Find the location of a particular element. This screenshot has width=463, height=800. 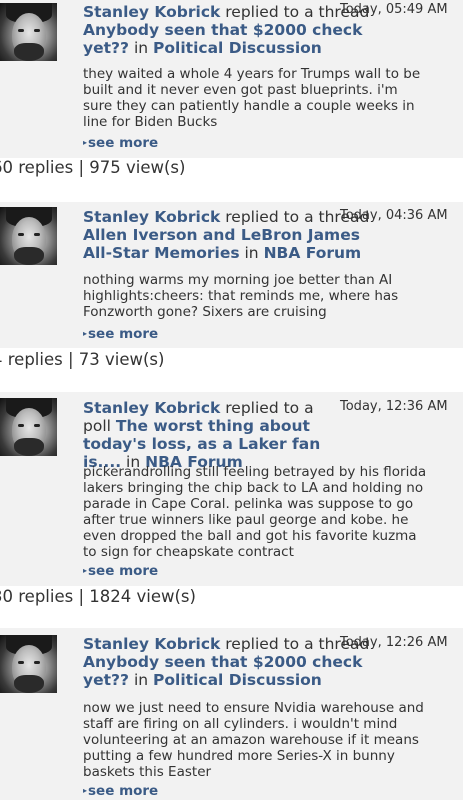

reply-view-stats: 30 replies | 1824 view(s) is located at coordinates (98, 596).